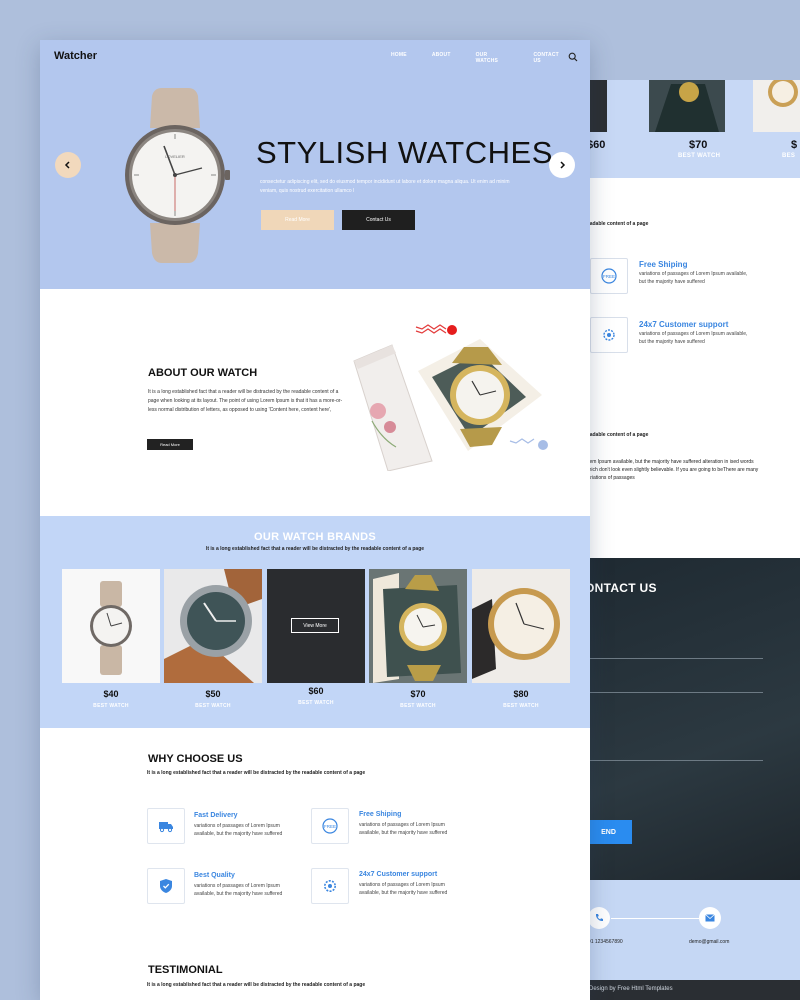  I want to click on slider-prev-button, so click(68, 165).